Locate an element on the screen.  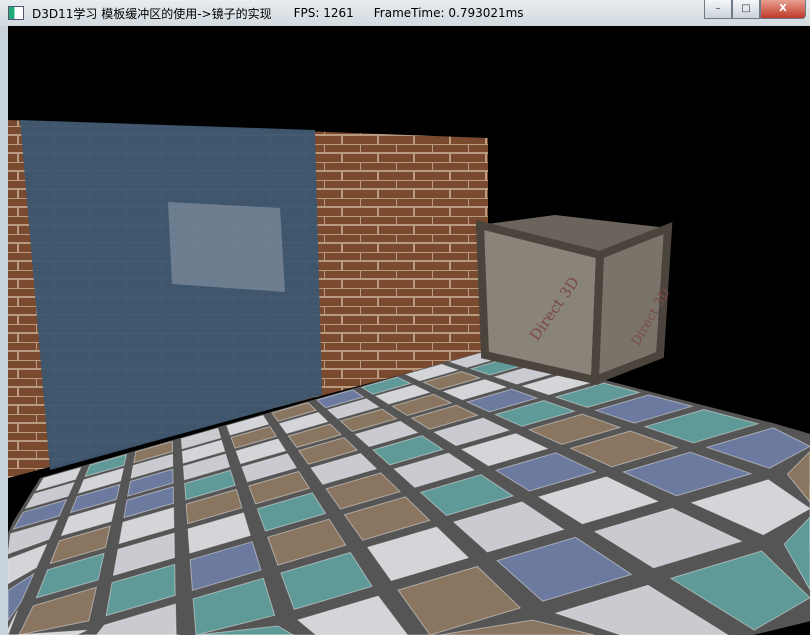
fps-readout: FPS: 1261 is located at coordinates (323, 13).